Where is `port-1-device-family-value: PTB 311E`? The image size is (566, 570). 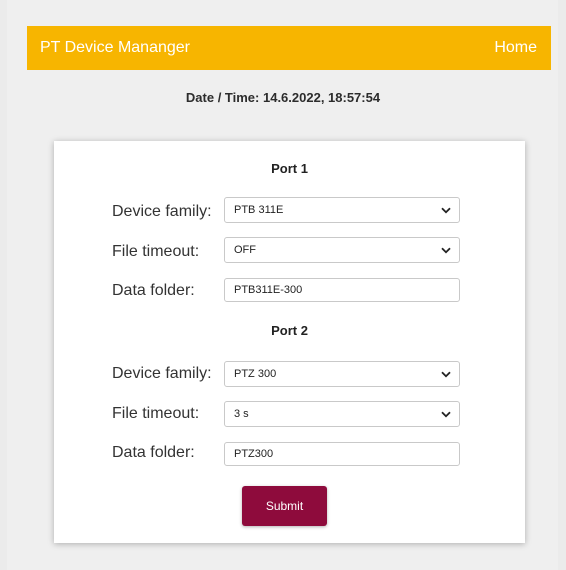
port-1-device-family-value: PTB 311E is located at coordinates (259, 210).